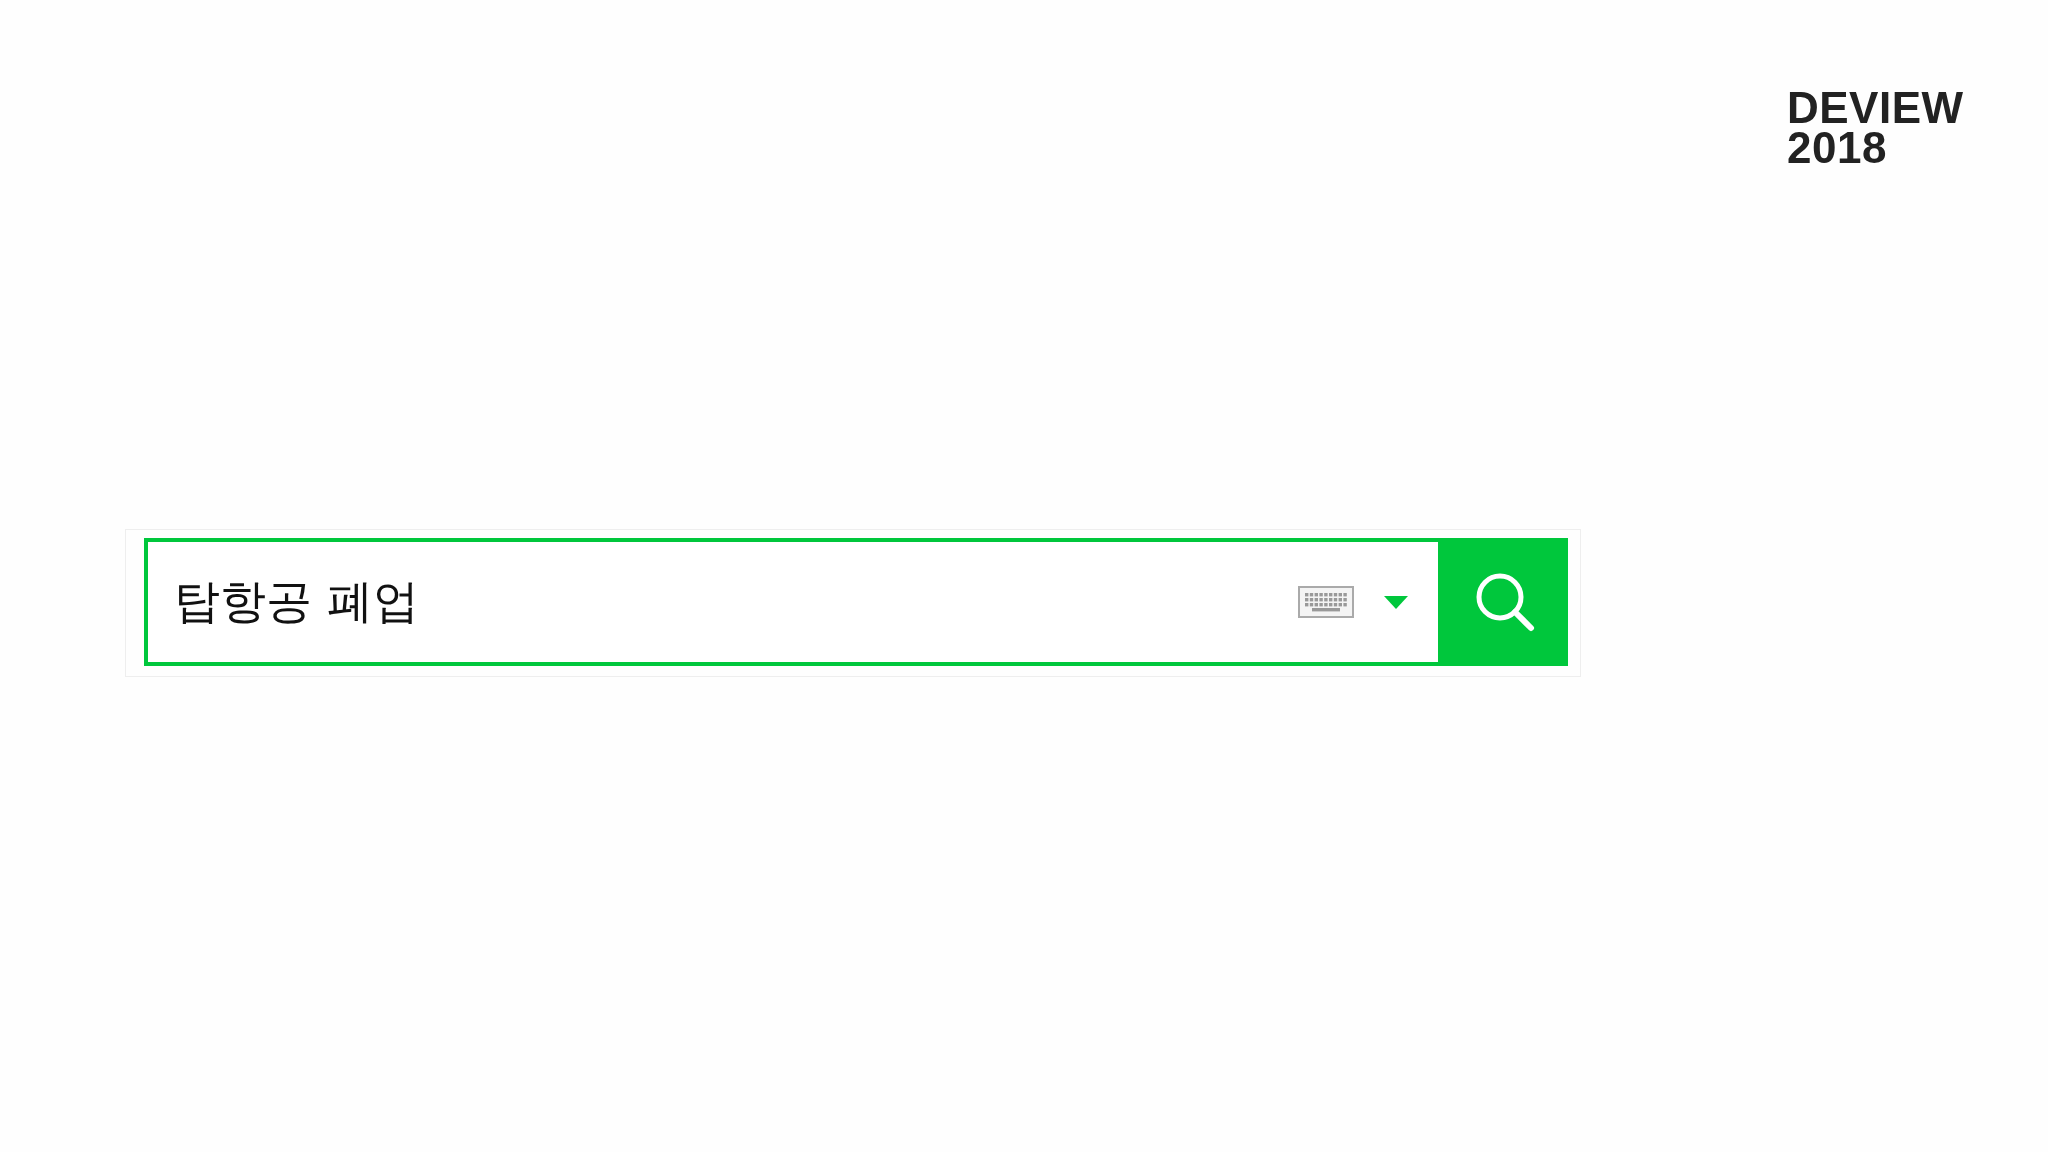 This screenshot has height=1152, width=2048. I want to click on caret-icon, so click(1396, 602).